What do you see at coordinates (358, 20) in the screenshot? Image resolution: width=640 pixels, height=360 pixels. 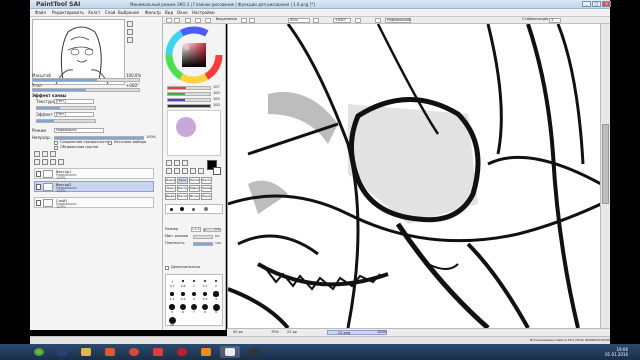 I see `rotate-right-icon` at bounding box center [358, 20].